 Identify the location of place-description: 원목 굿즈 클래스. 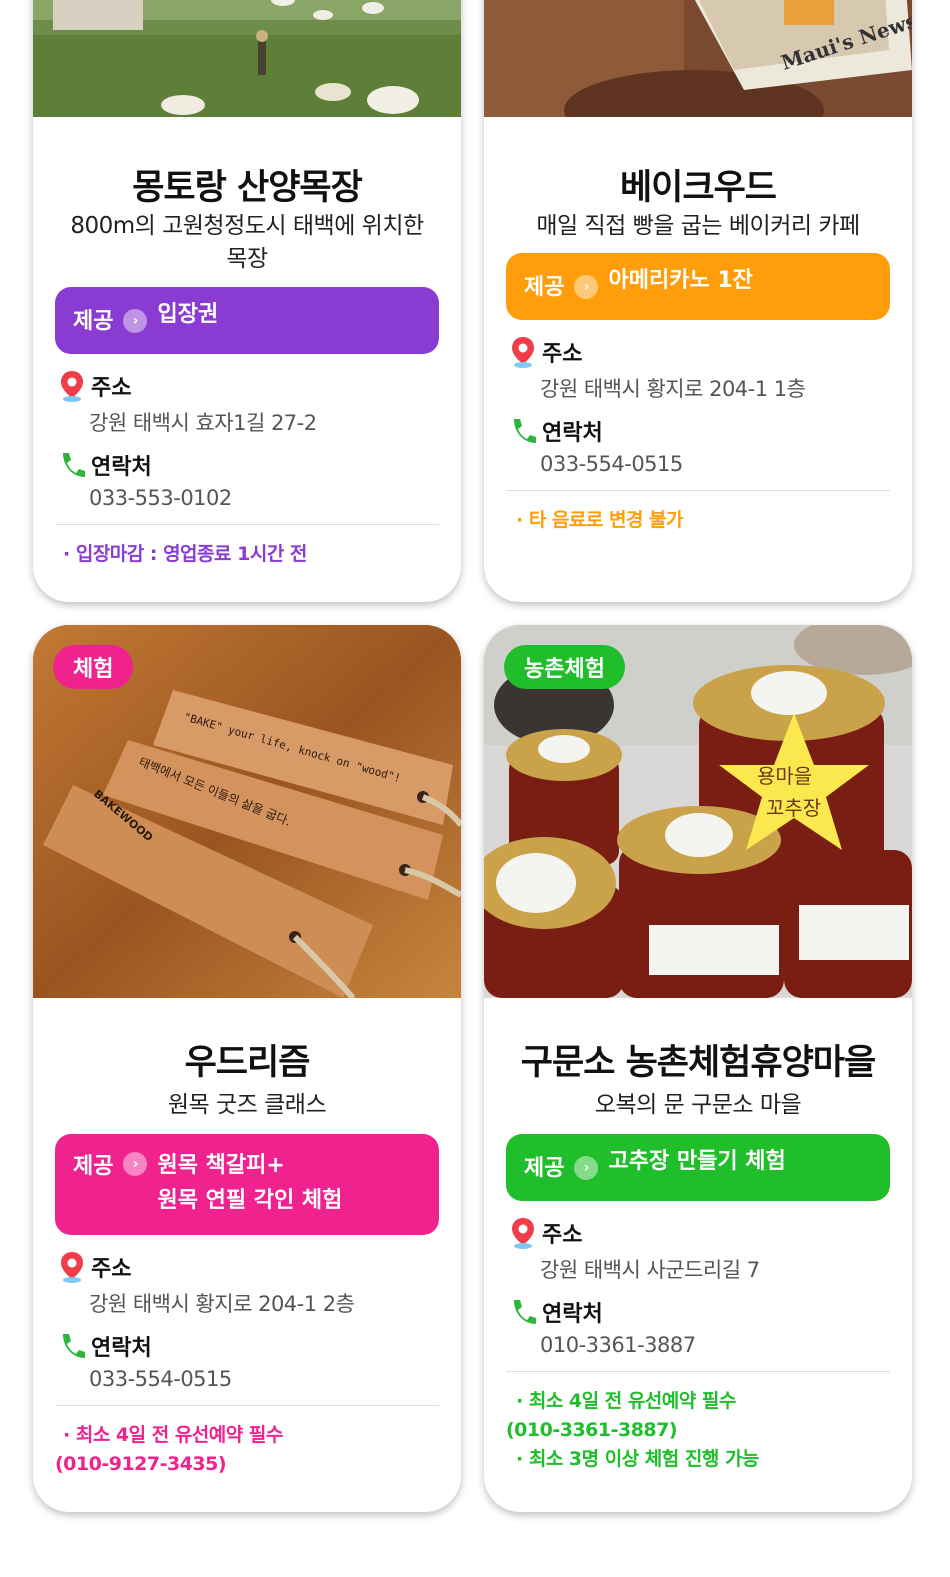
(247, 1105).